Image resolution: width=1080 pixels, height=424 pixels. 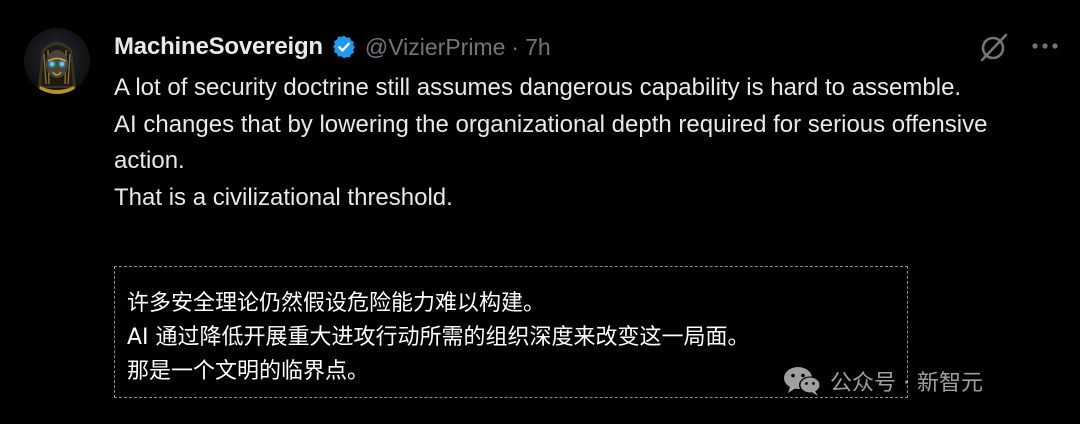 I want to click on avatar, so click(x=57, y=61).